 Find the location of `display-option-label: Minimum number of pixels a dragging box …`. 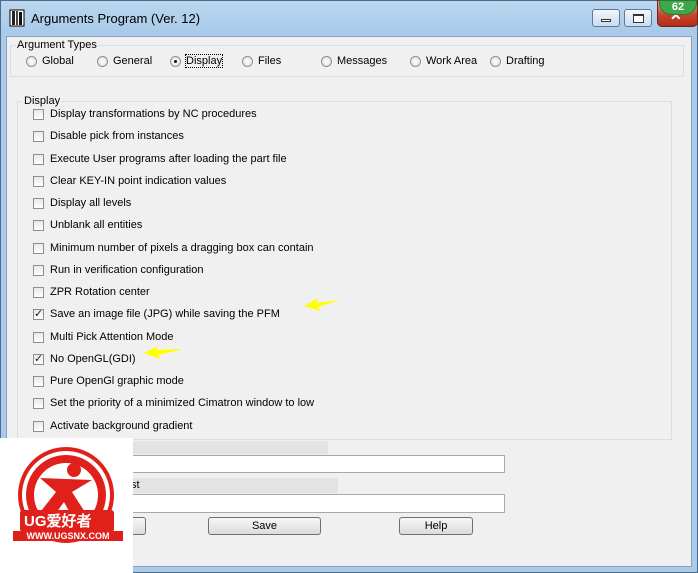

display-option-label: Minimum number of pixels a dragging box … is located at coordinates (182, 247).